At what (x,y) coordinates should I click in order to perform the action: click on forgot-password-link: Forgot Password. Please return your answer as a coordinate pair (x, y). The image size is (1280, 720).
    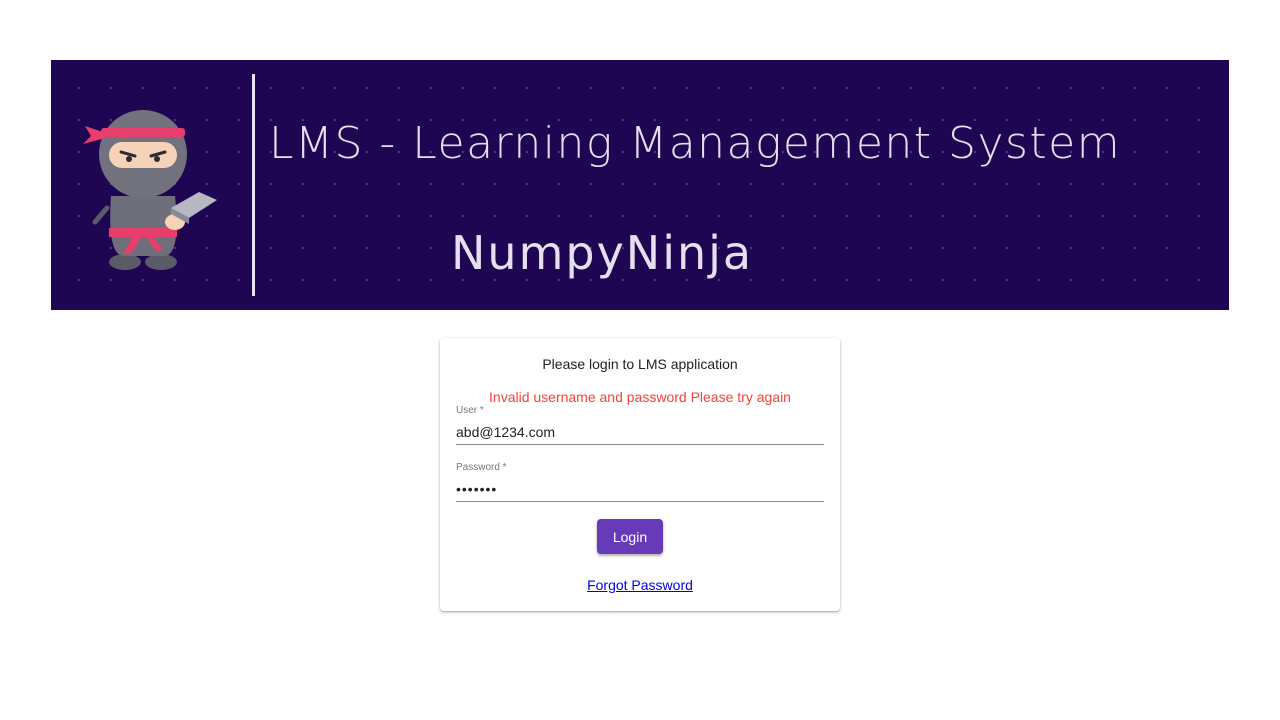
    Looking at the image, I should click on (640, 585).